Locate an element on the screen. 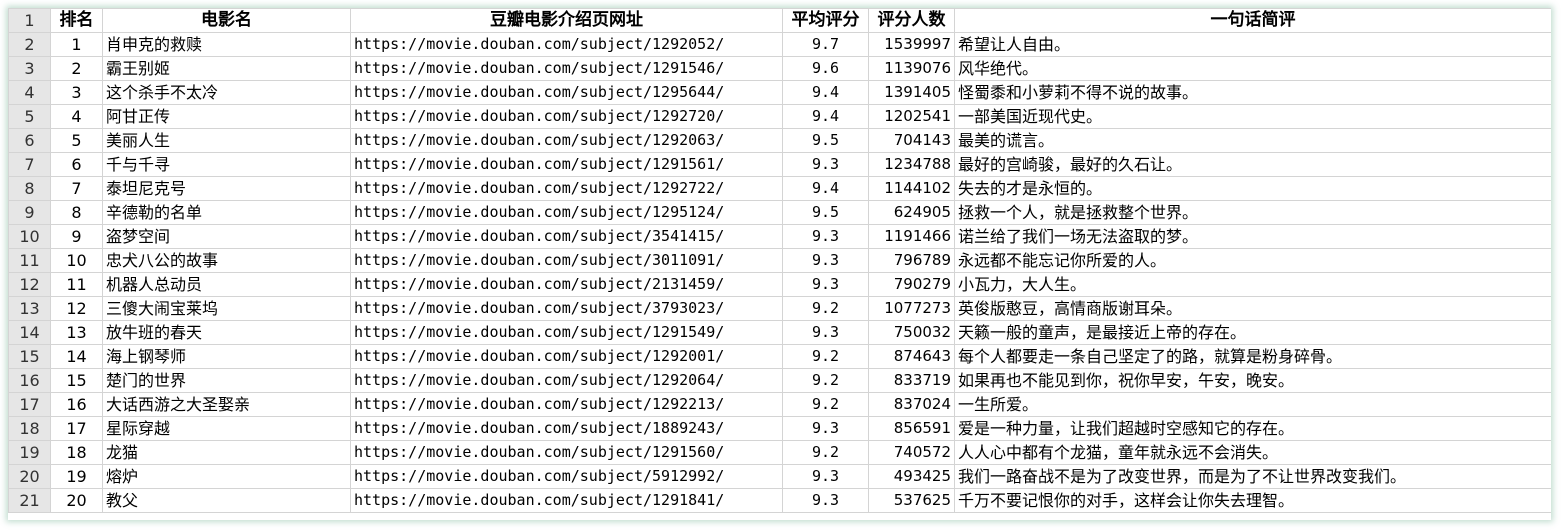  row-number: 5 is located at coordinates (29, 116).